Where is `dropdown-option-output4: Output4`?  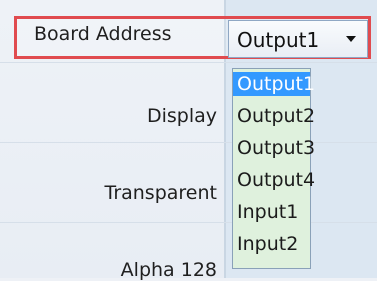
dropdown-option-output4: Output4 is located at coordinates (274, 180).